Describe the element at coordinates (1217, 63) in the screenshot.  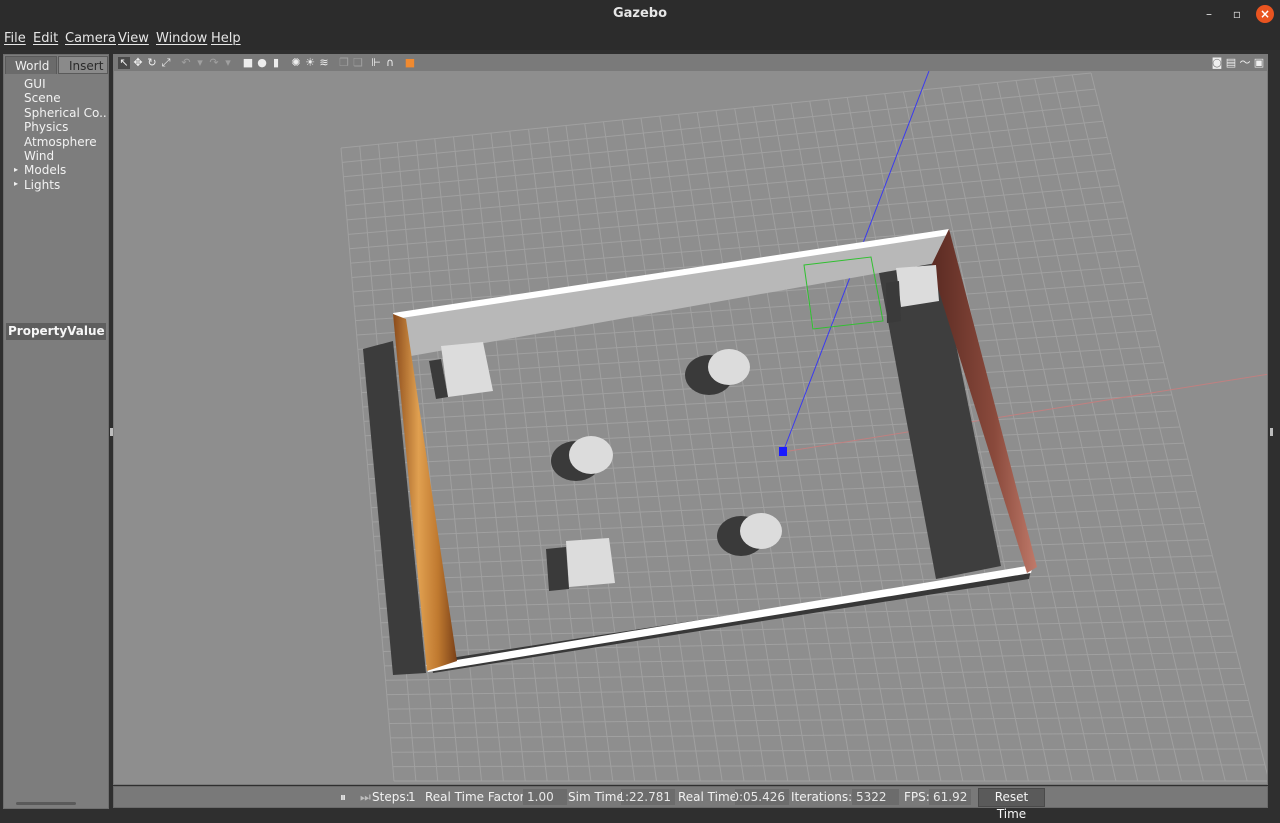
I see `screenshot-icon: ◙` at that location.